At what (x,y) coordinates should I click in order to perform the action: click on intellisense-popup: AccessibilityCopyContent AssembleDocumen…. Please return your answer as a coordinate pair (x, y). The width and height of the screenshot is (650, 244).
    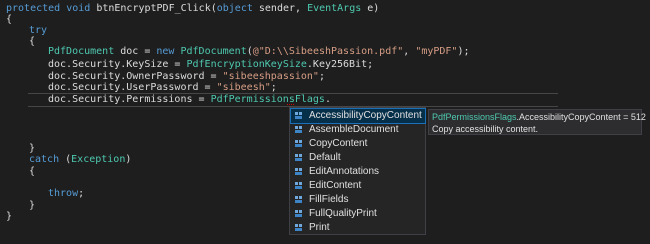
    Looking at the image, I should click on (357, 171).